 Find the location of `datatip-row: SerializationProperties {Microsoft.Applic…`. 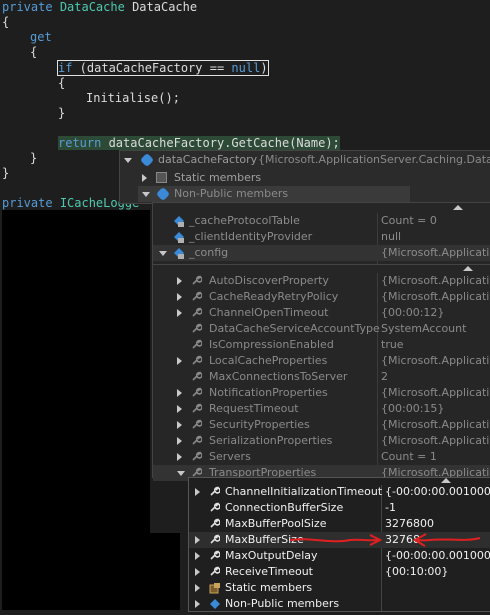

datatip-row: SerializationProperties {Microsoft.Applic… is located at coordinates (321, 441).